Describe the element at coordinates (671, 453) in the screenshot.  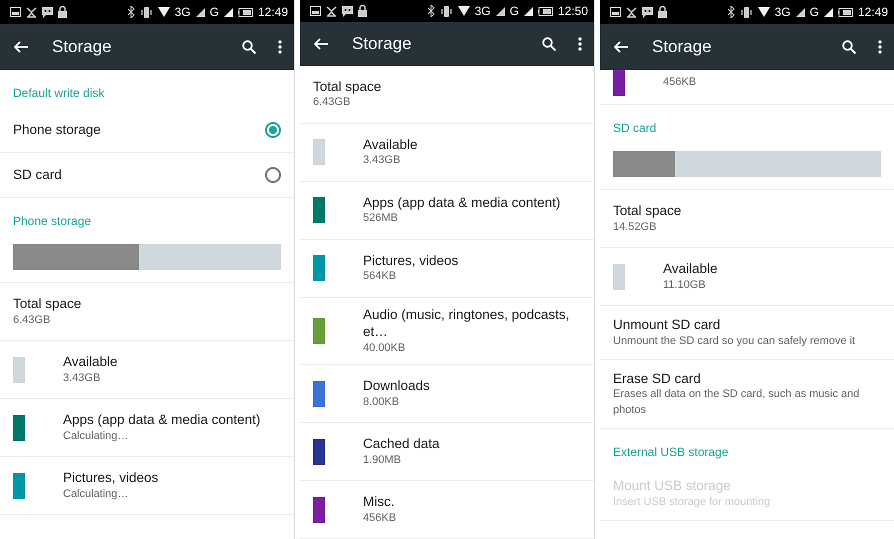
I see `section-header: External USB storage` at that location.